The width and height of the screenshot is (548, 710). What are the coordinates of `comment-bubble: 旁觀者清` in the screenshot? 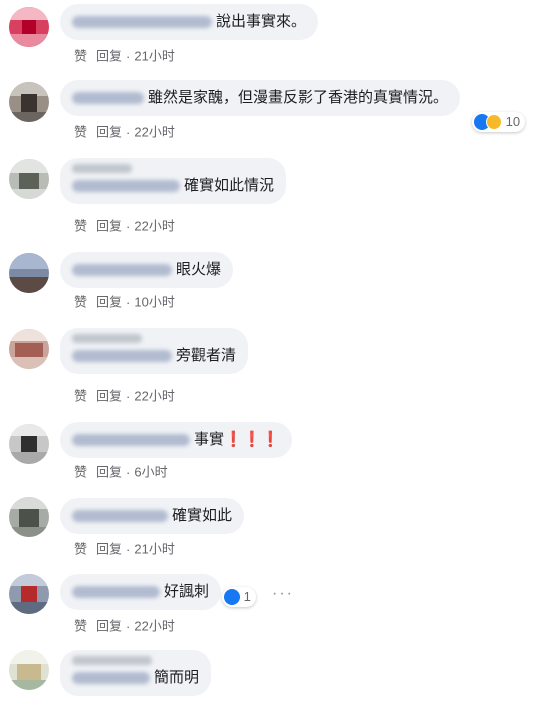 It's located at (154, 351).